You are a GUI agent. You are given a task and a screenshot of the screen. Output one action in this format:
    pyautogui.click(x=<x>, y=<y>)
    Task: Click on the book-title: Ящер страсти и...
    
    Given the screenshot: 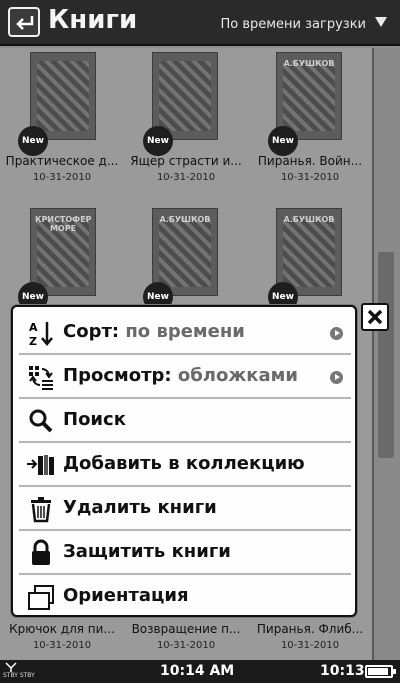 What is the action you would take?
    pyautogui.click(x=186, y=161)
    